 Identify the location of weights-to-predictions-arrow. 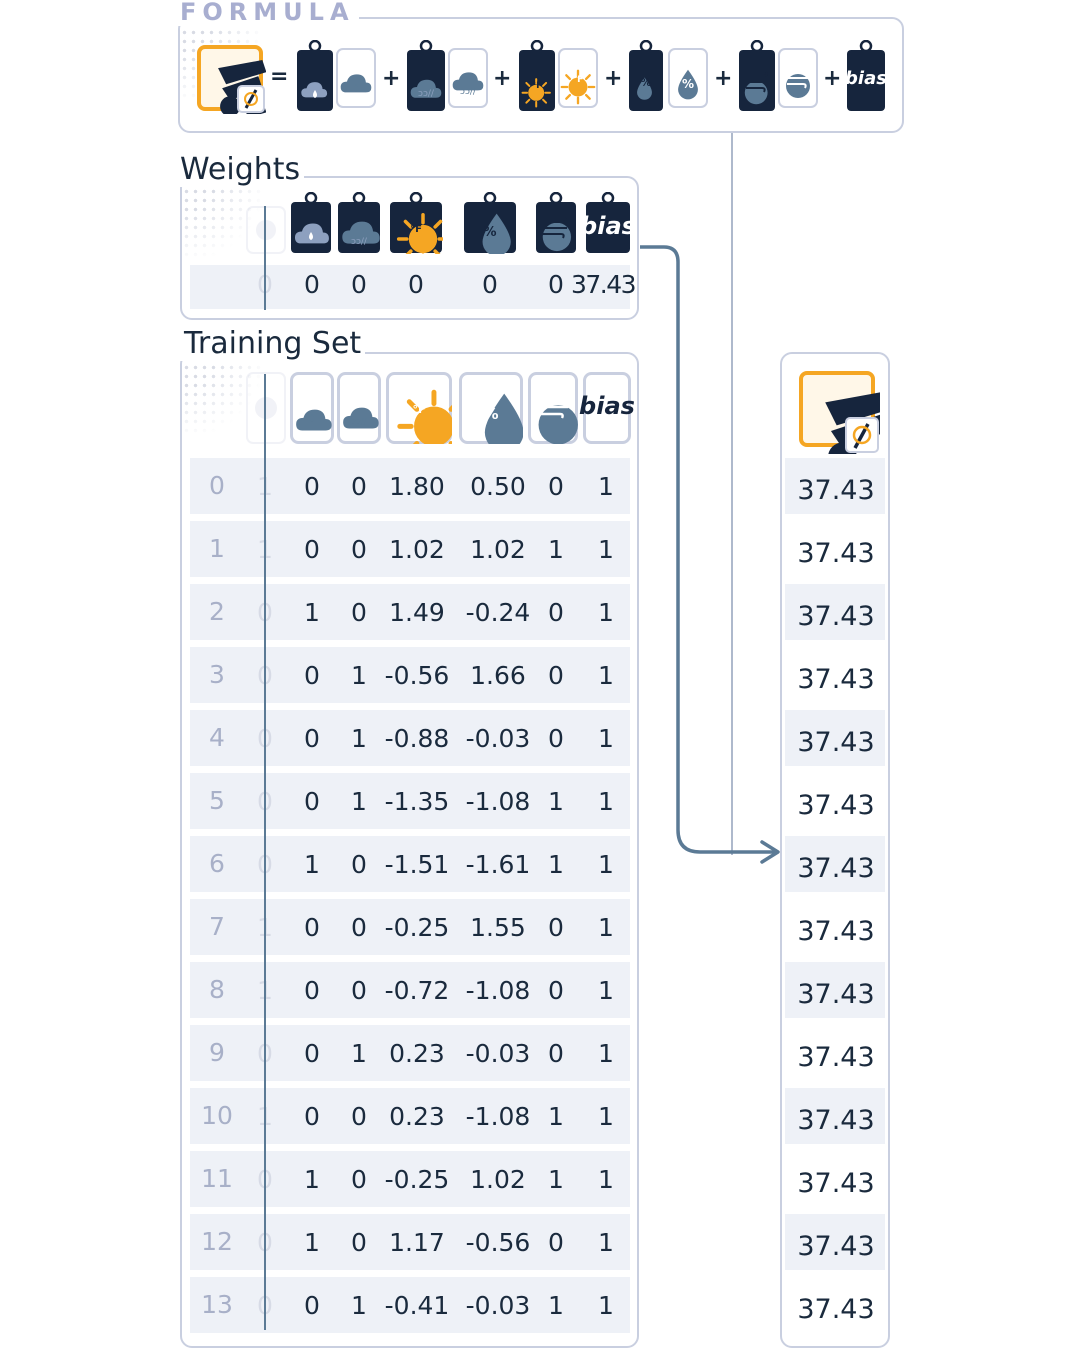
(710, 554).